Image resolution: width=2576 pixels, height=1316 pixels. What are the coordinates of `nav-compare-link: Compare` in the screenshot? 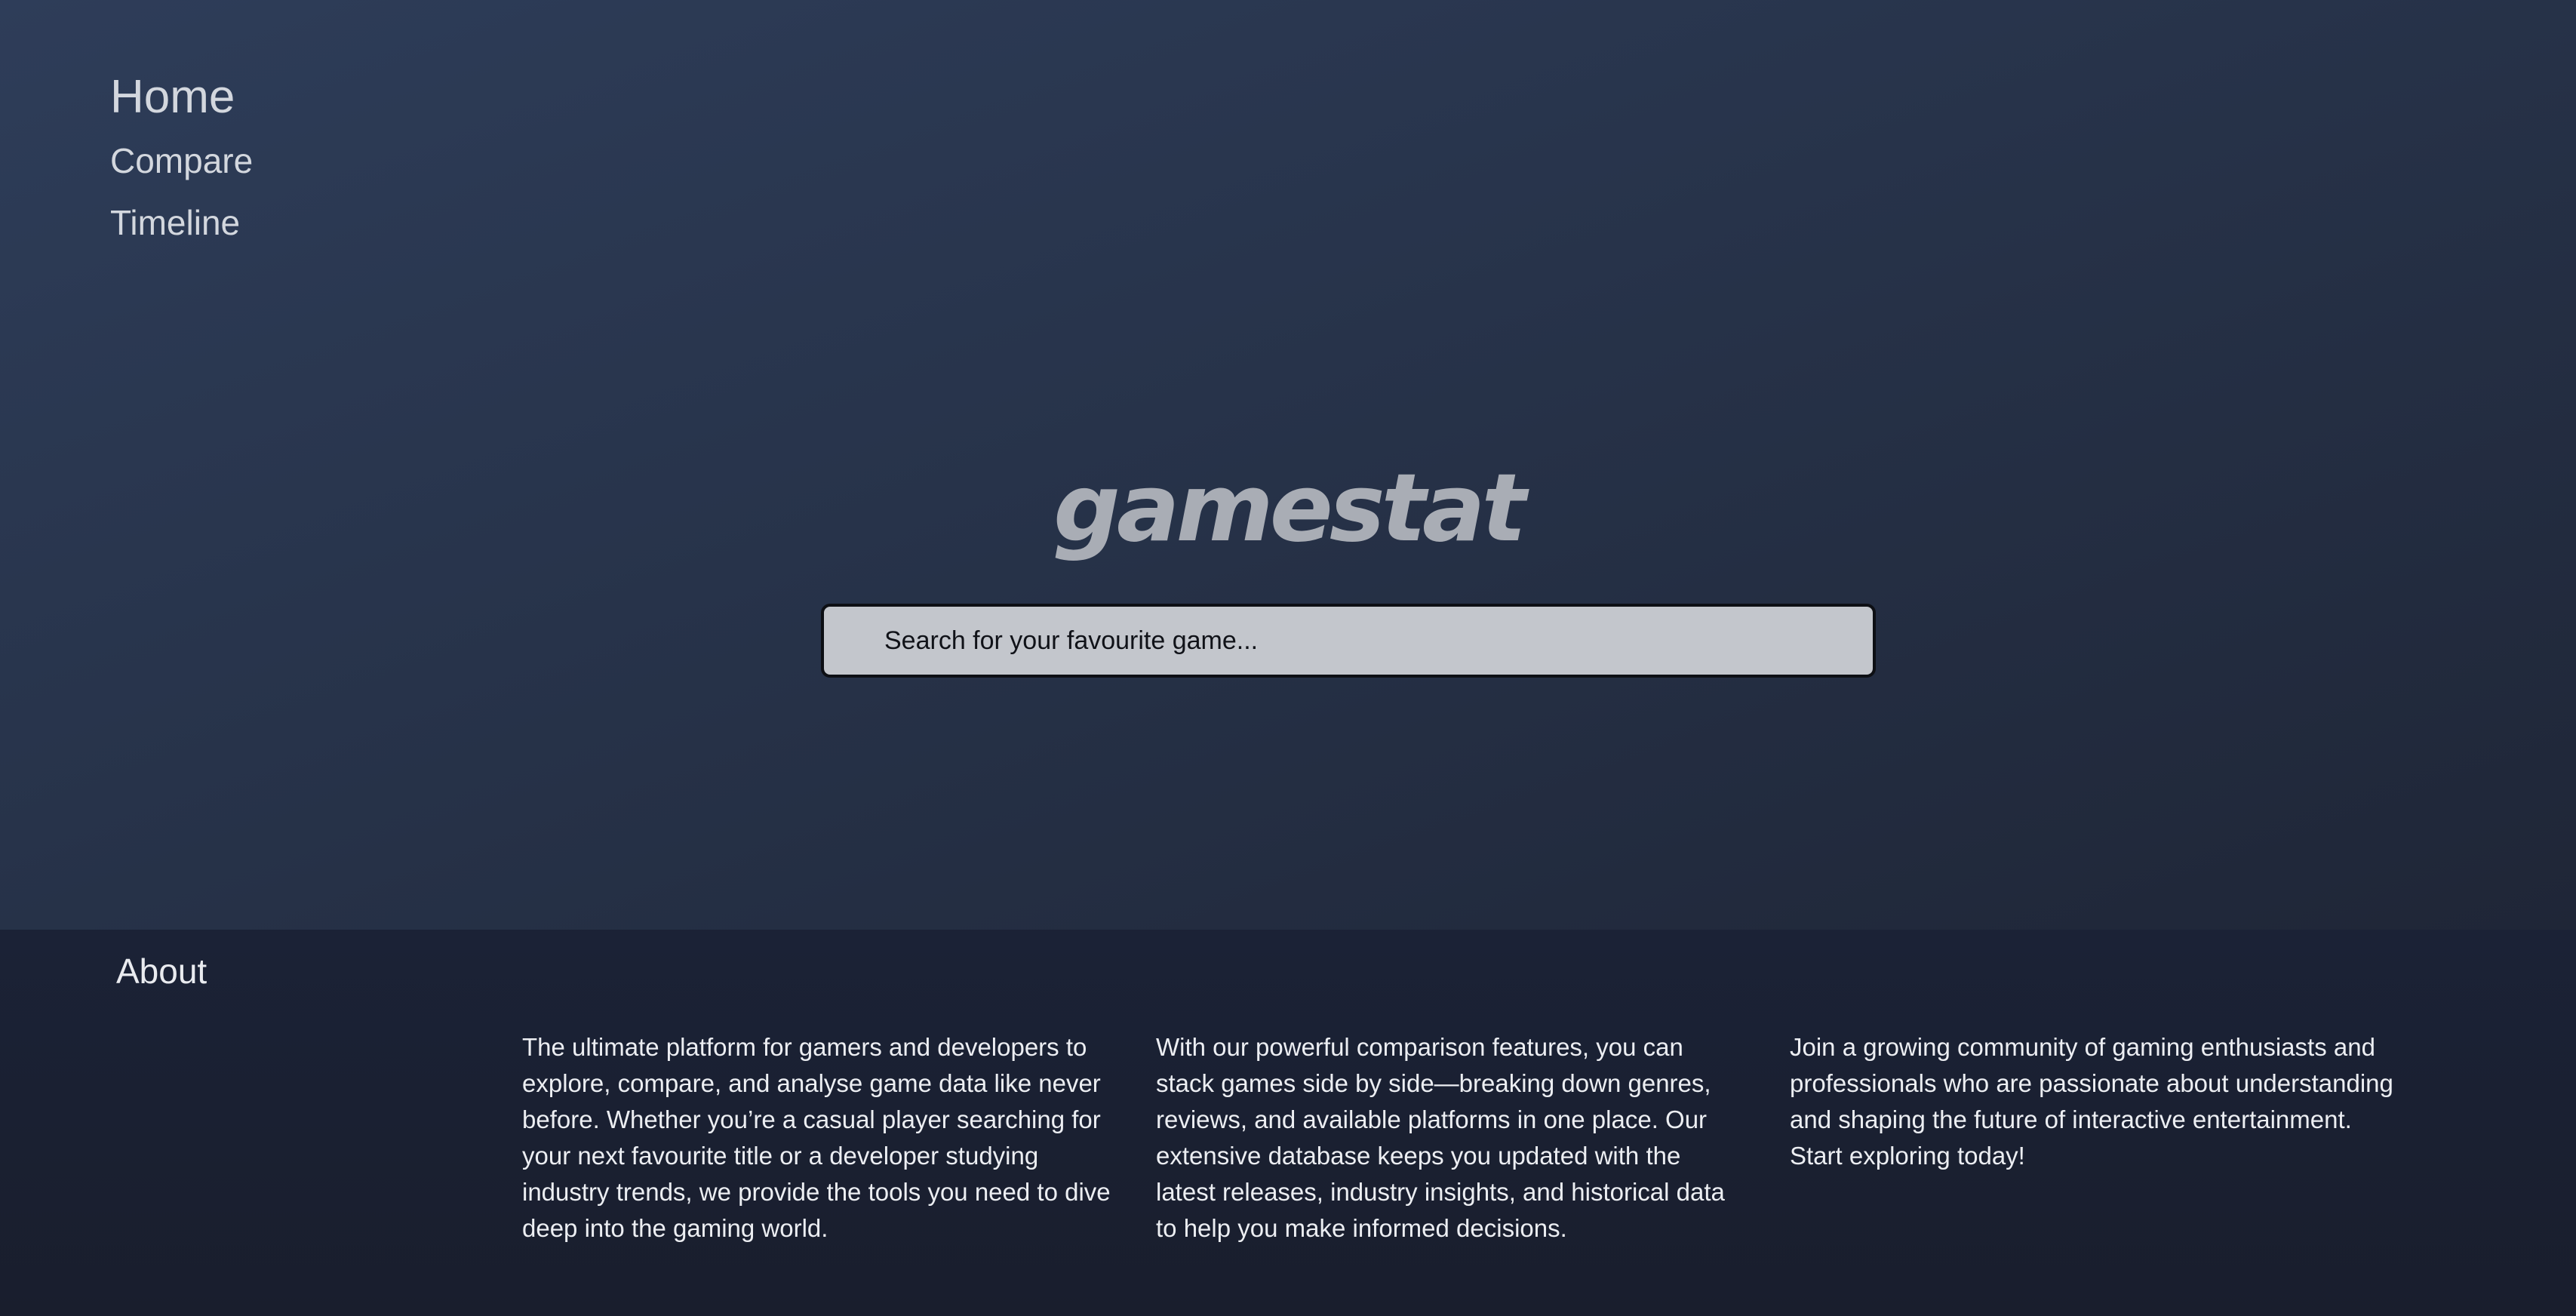 It's located at (181, 160).